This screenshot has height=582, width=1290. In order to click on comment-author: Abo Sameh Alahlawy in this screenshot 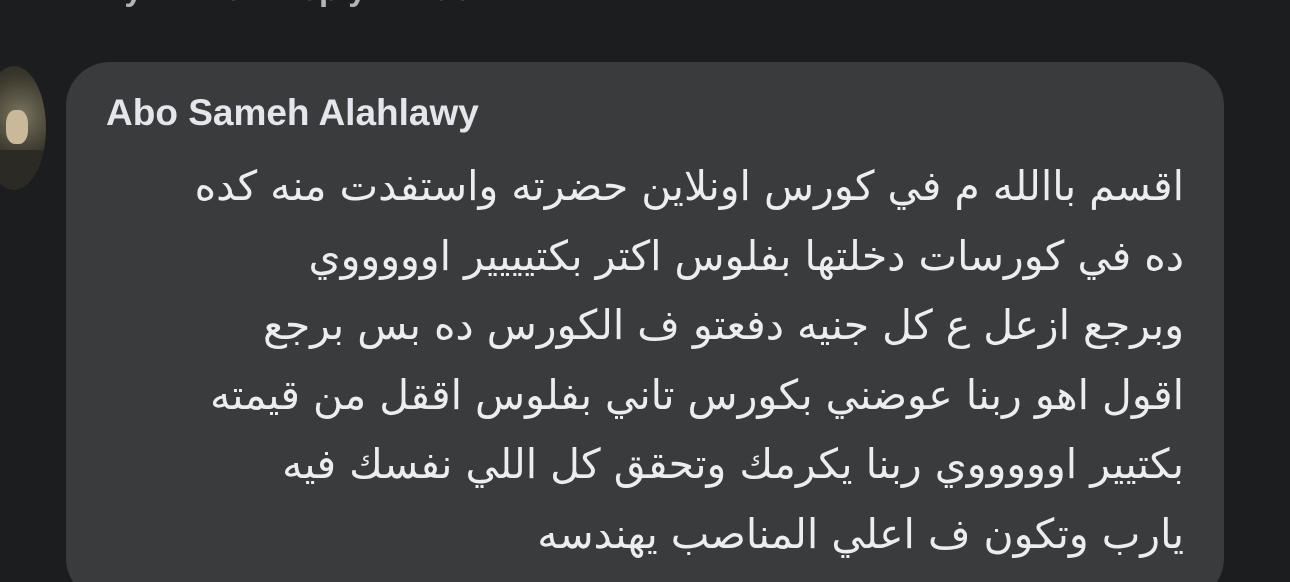, I will do `click(292, 113)`.